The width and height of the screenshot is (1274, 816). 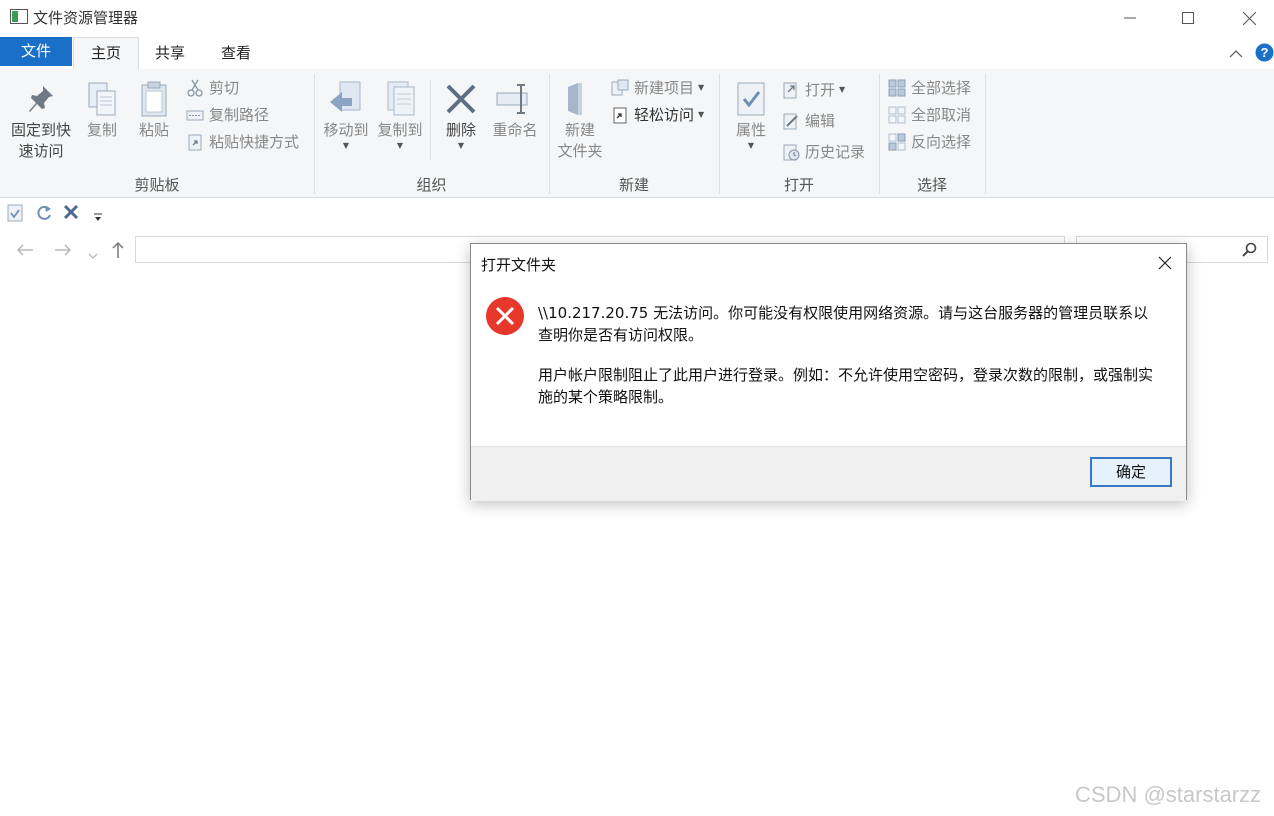 I want to click on new-item-label: 新建项目, so click(x=664, y=88).